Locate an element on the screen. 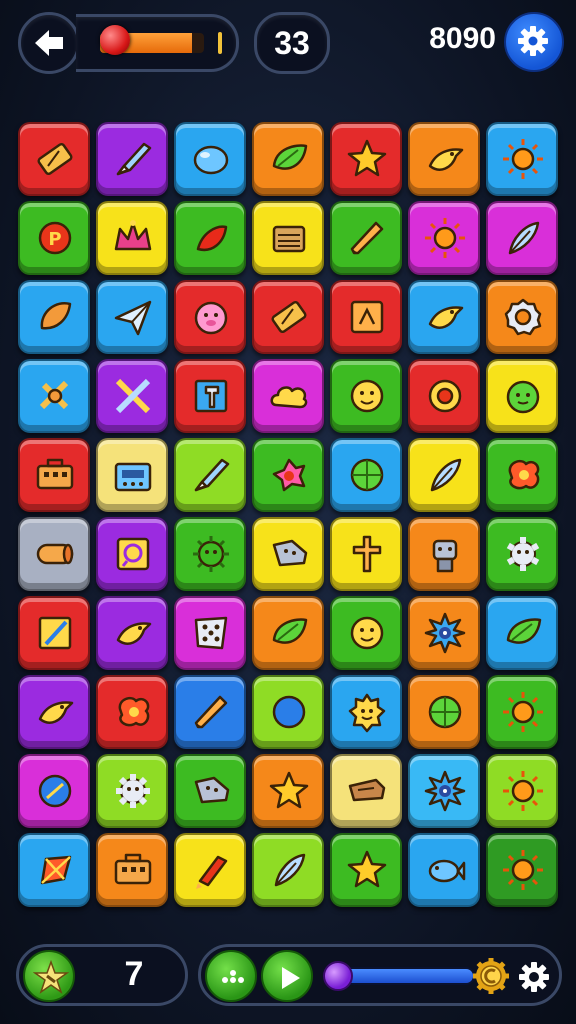  compass-icon is located at coordinates (289, 712).